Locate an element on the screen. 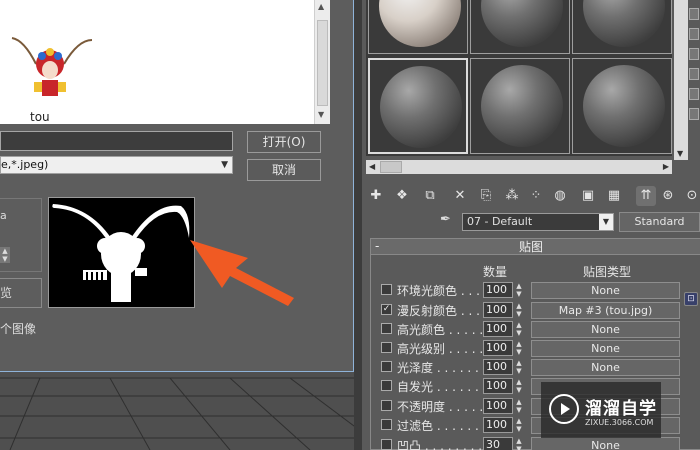 Image resolution: width=700 pixels, height=450 pixels. map-channel-label: 不透明度 . . . . . . is located at coordinates (444, 407).